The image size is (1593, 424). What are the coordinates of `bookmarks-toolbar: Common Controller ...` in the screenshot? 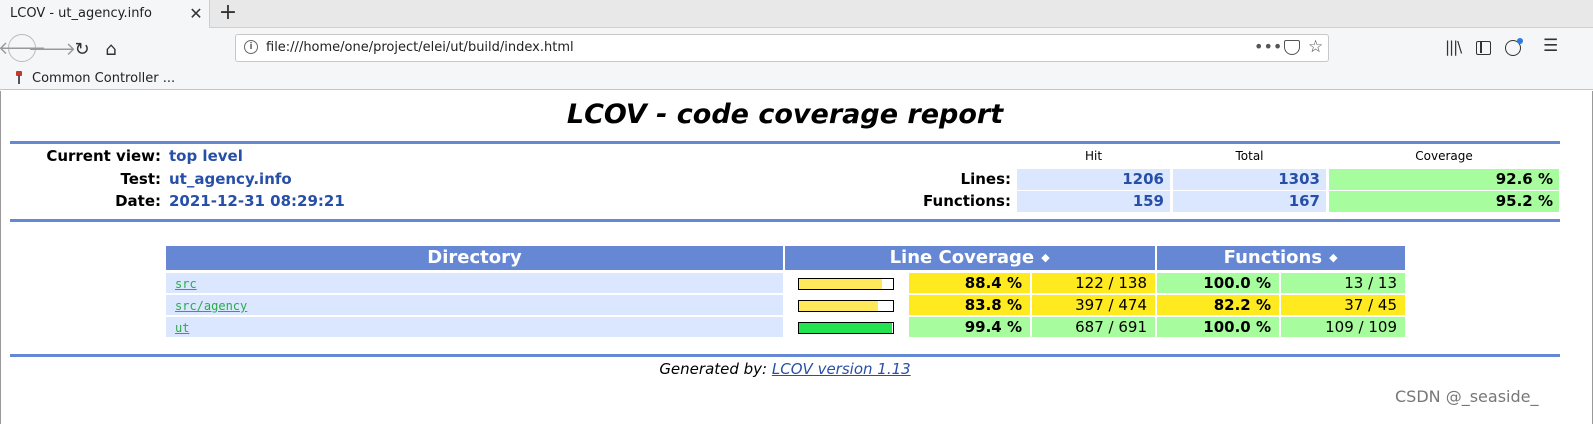 It's located at (796, 79).